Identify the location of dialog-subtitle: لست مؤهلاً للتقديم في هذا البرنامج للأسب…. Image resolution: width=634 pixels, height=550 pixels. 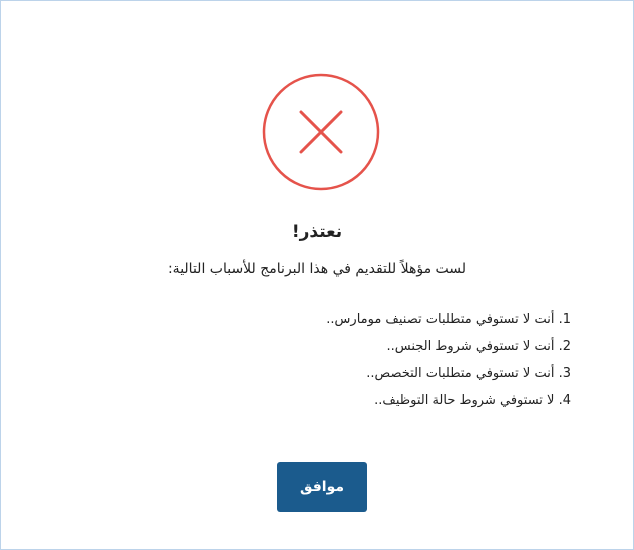
(317, 269).